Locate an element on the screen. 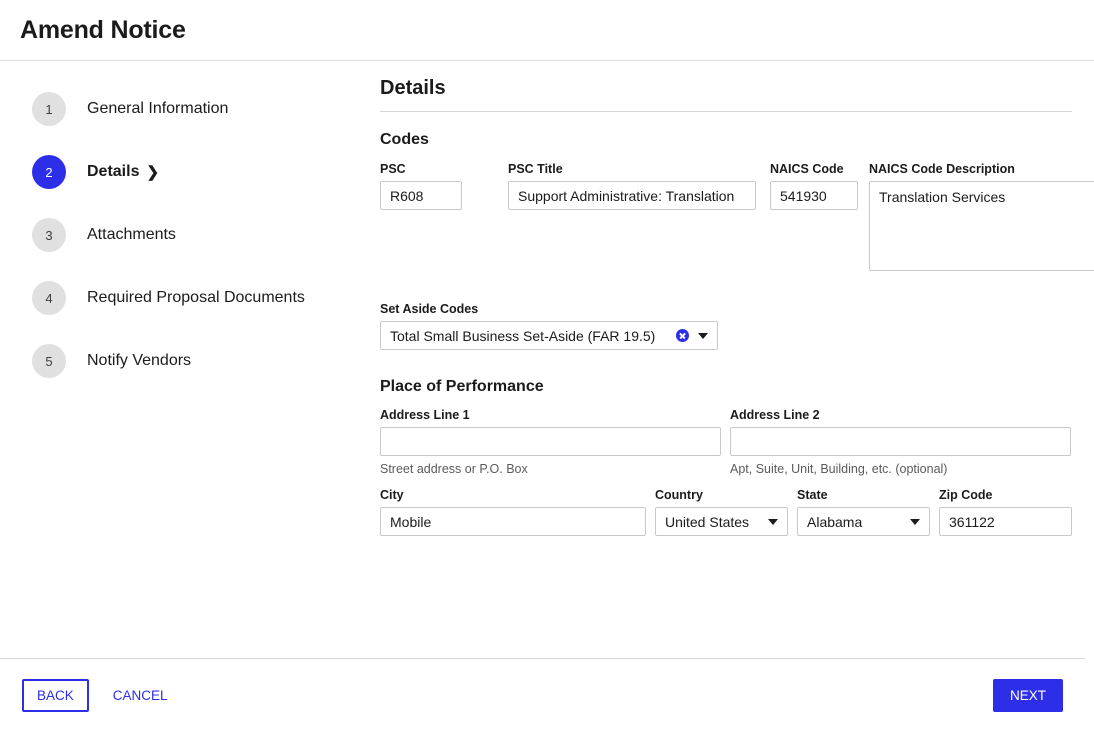  sidebar-item-label: Attachments is located at coordinates (131, 234).